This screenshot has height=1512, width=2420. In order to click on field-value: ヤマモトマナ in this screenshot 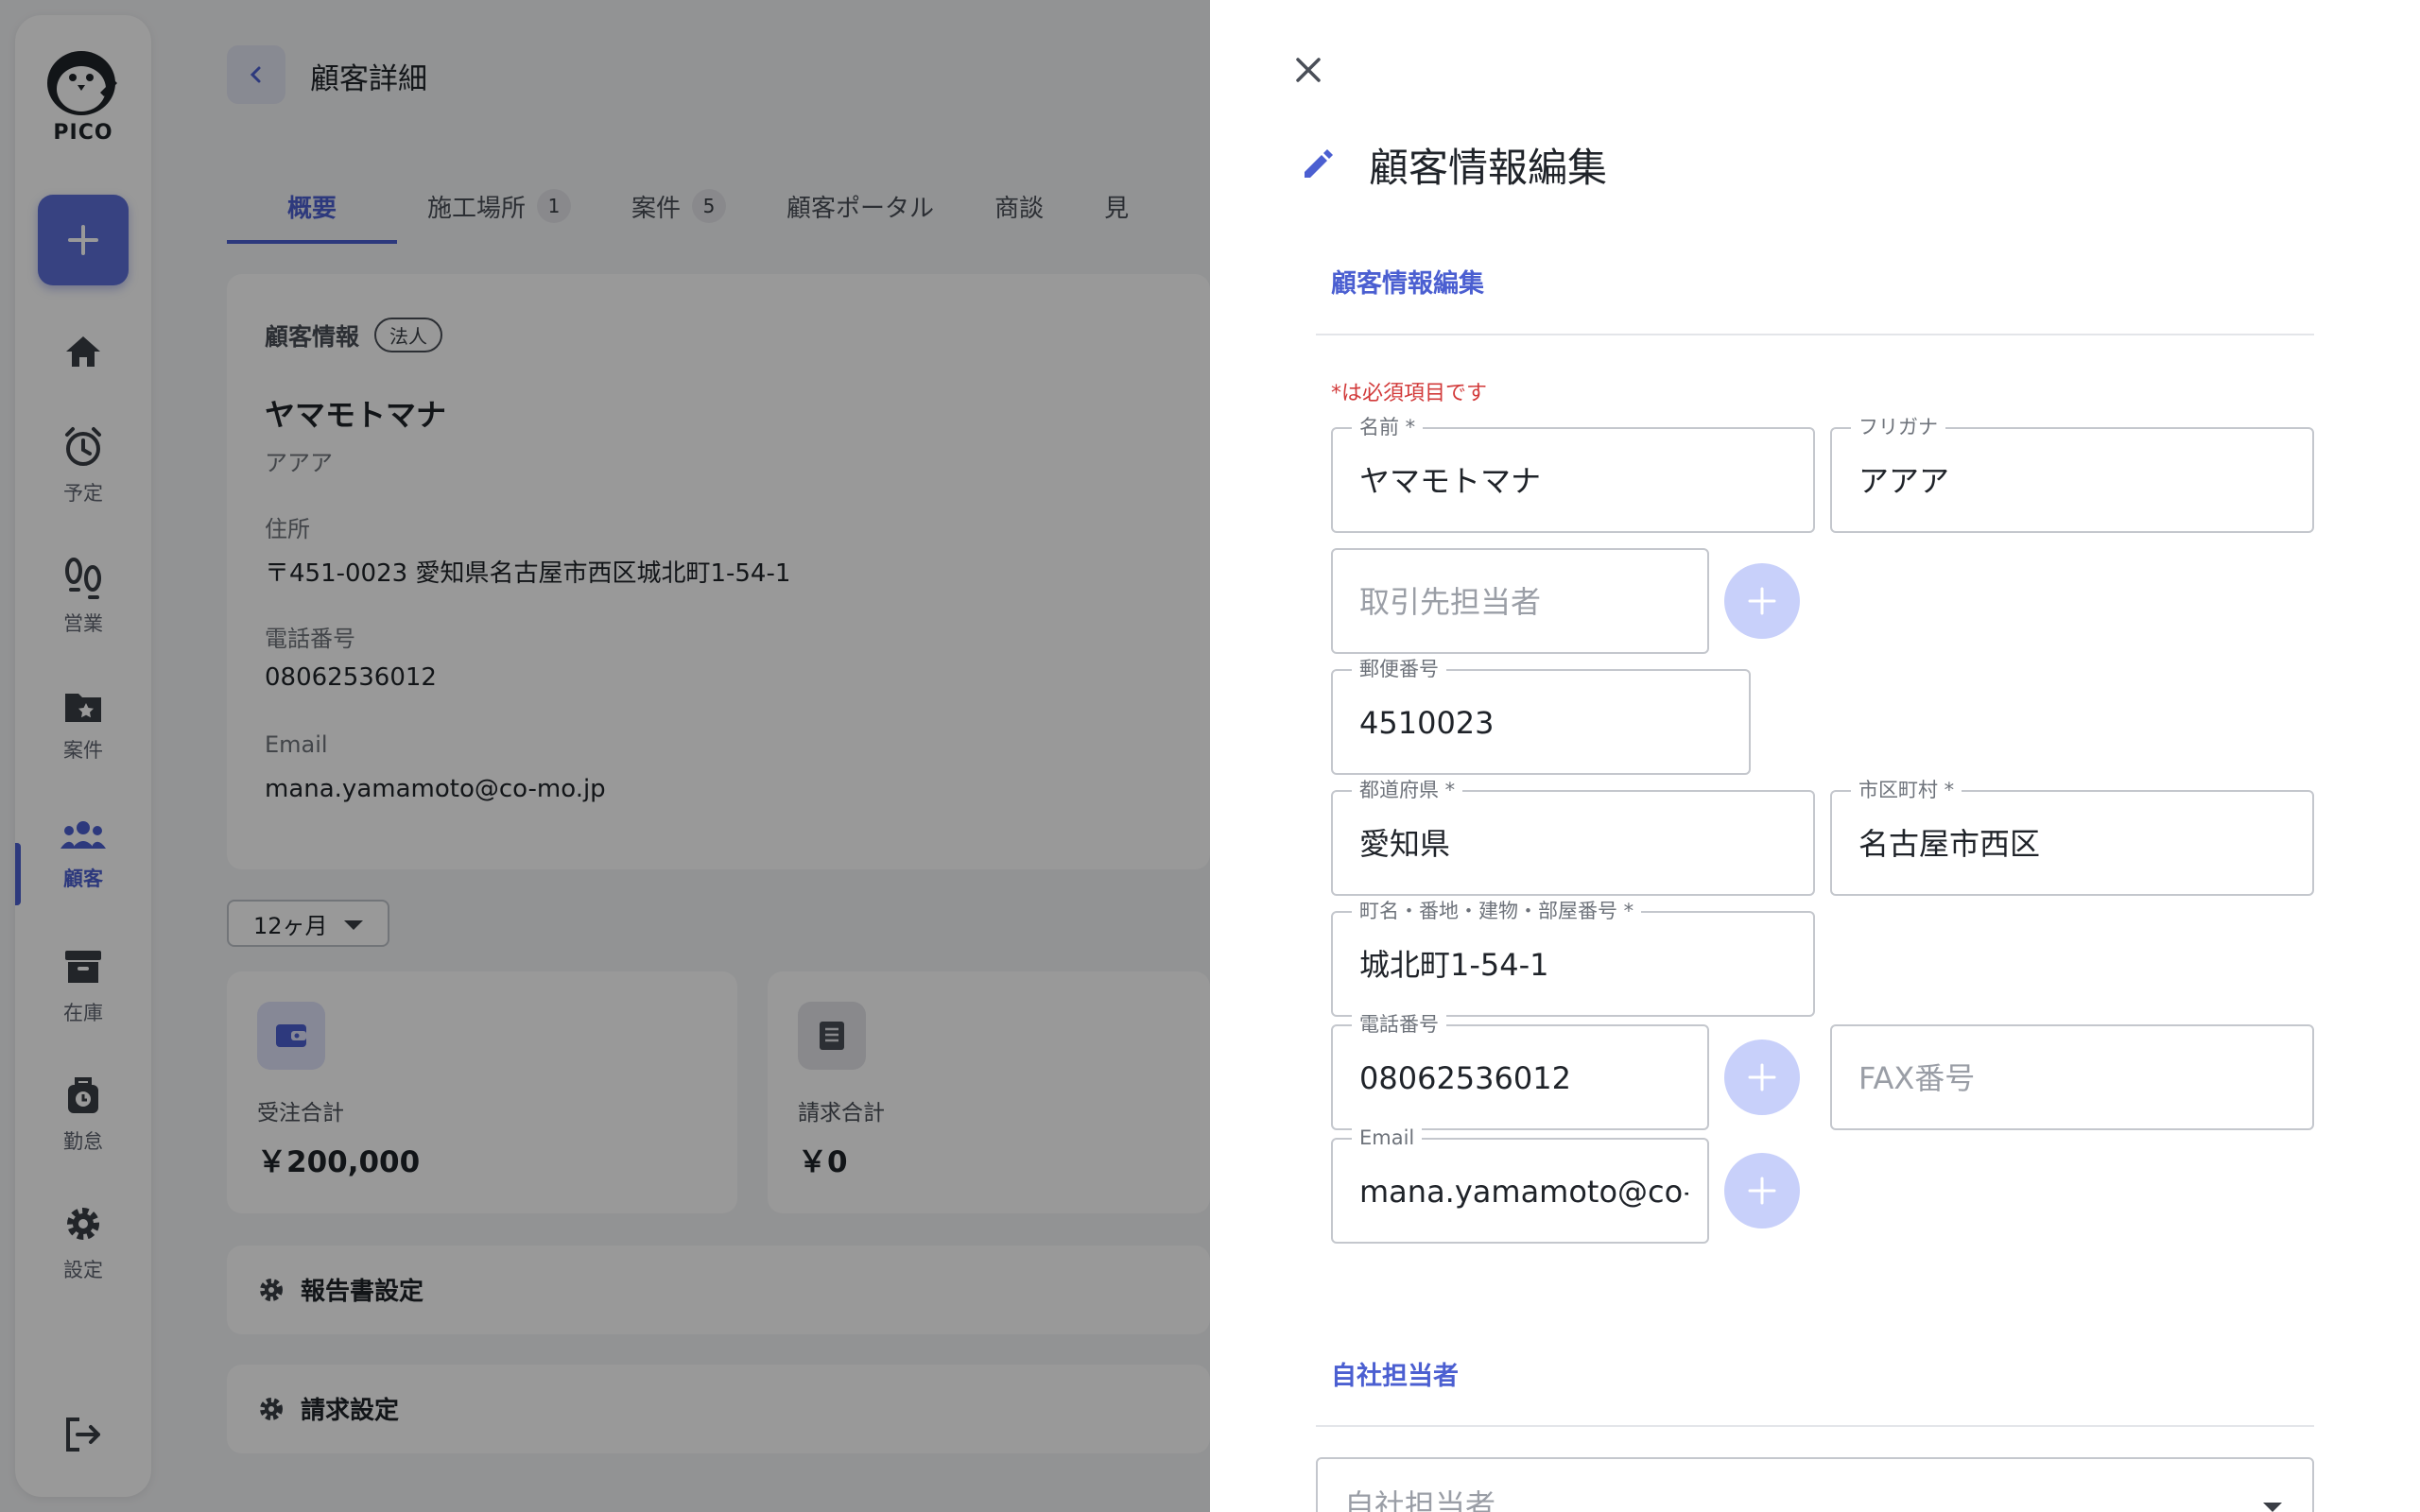, I will do `click(1450, 481)`.